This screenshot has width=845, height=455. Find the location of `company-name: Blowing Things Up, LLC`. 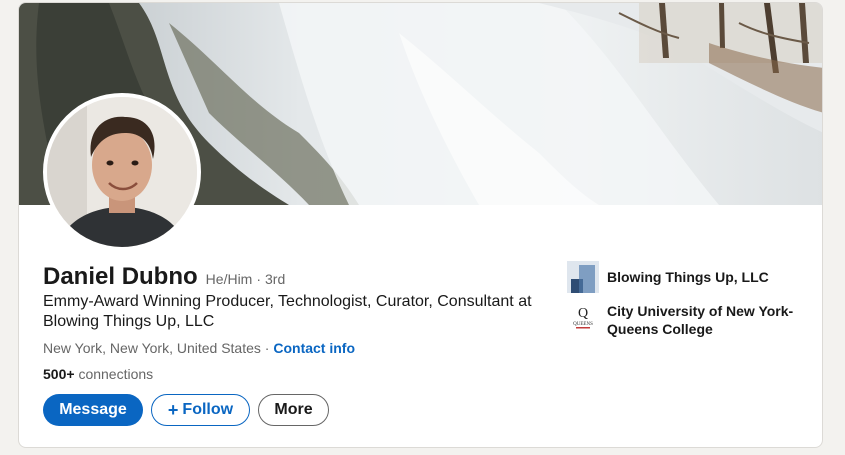

company-name: Blowing Things Up, LLC is located at coordinates (688, 277).